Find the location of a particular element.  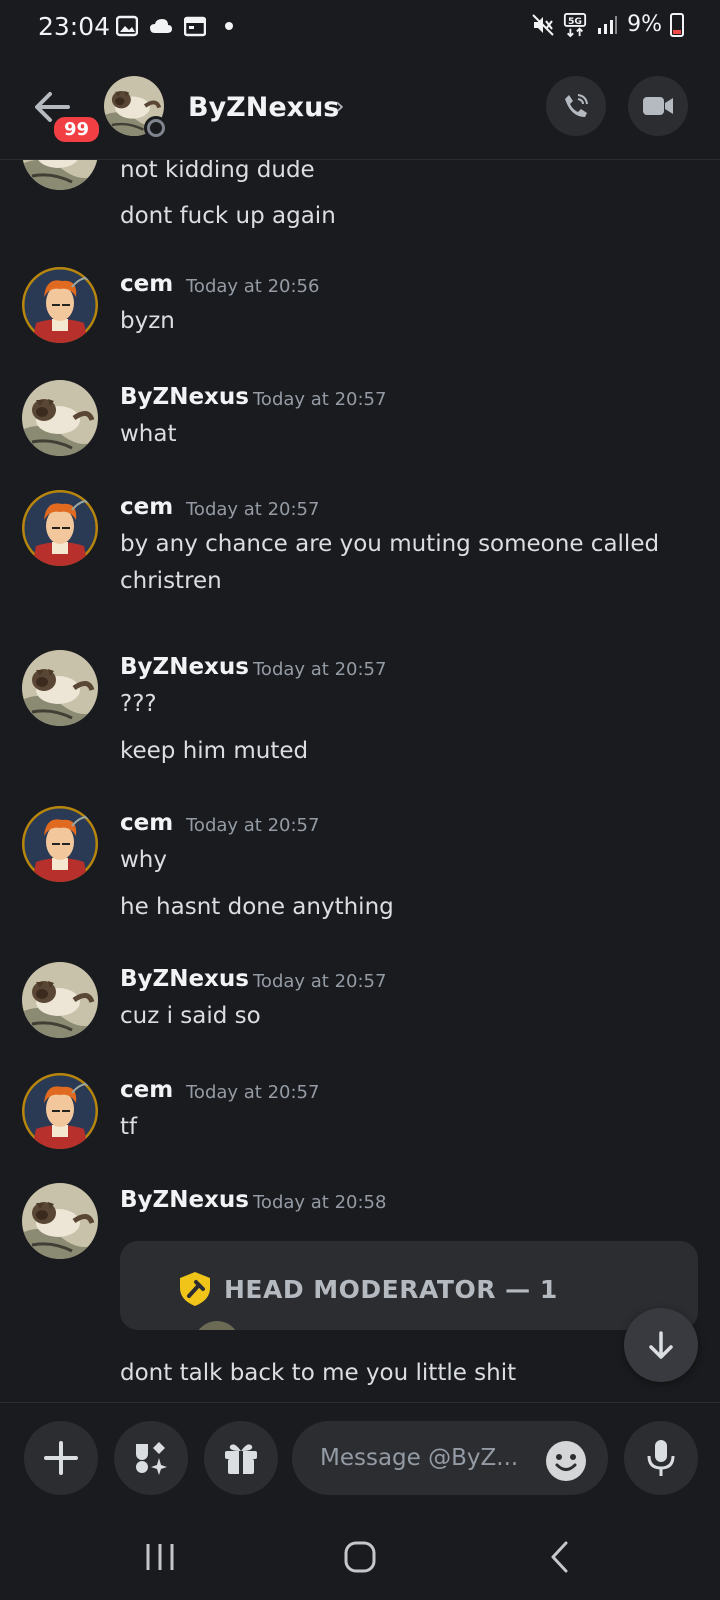

gallery-icon is located at coordinates (127, 26).